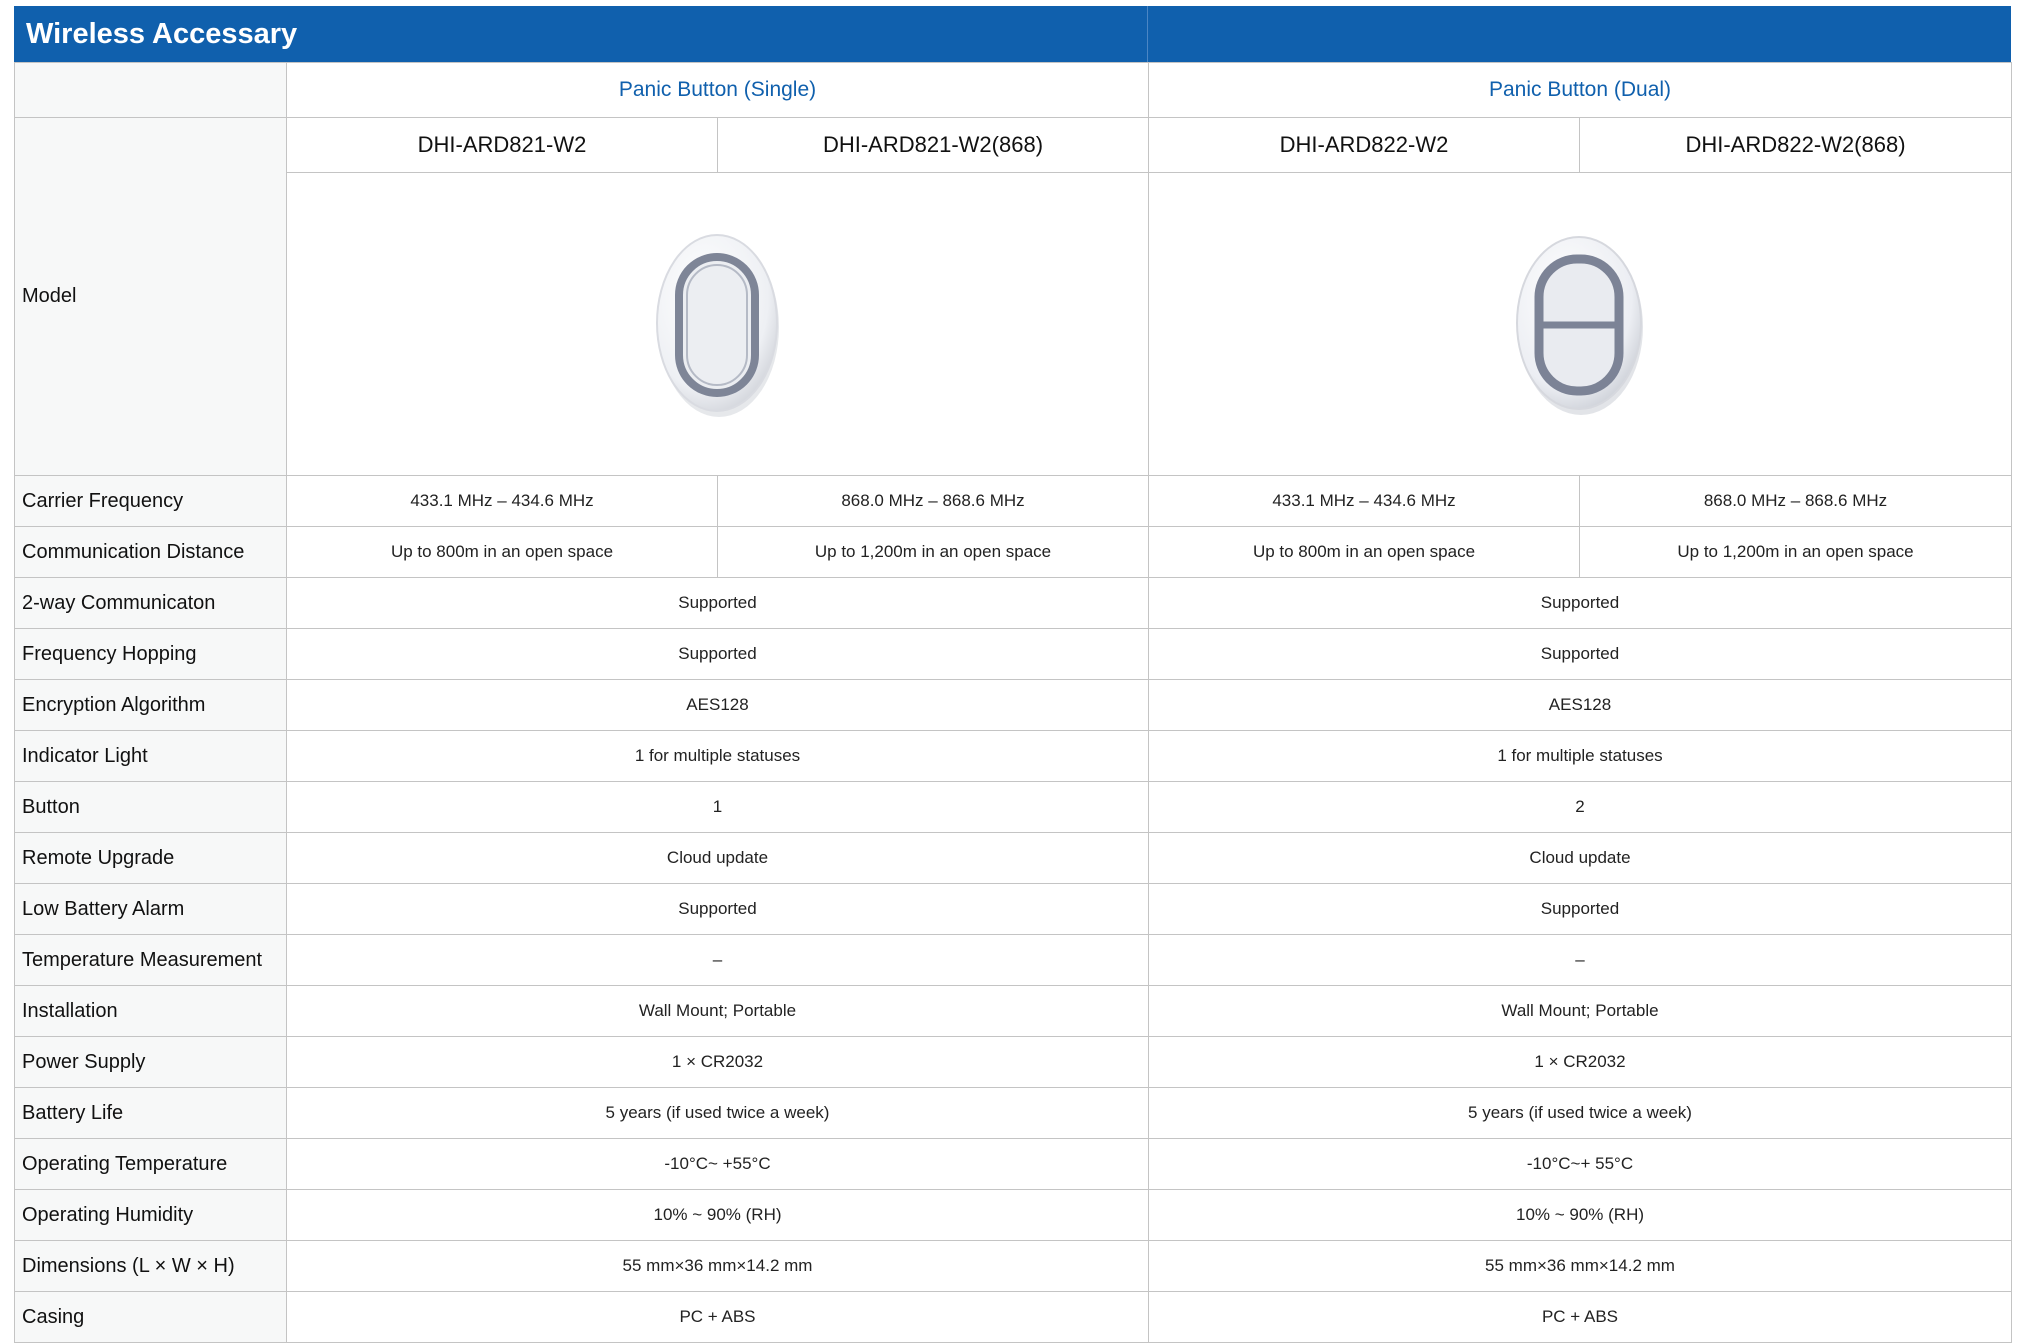  I want to click on row-label: Button, so click(150, 807).